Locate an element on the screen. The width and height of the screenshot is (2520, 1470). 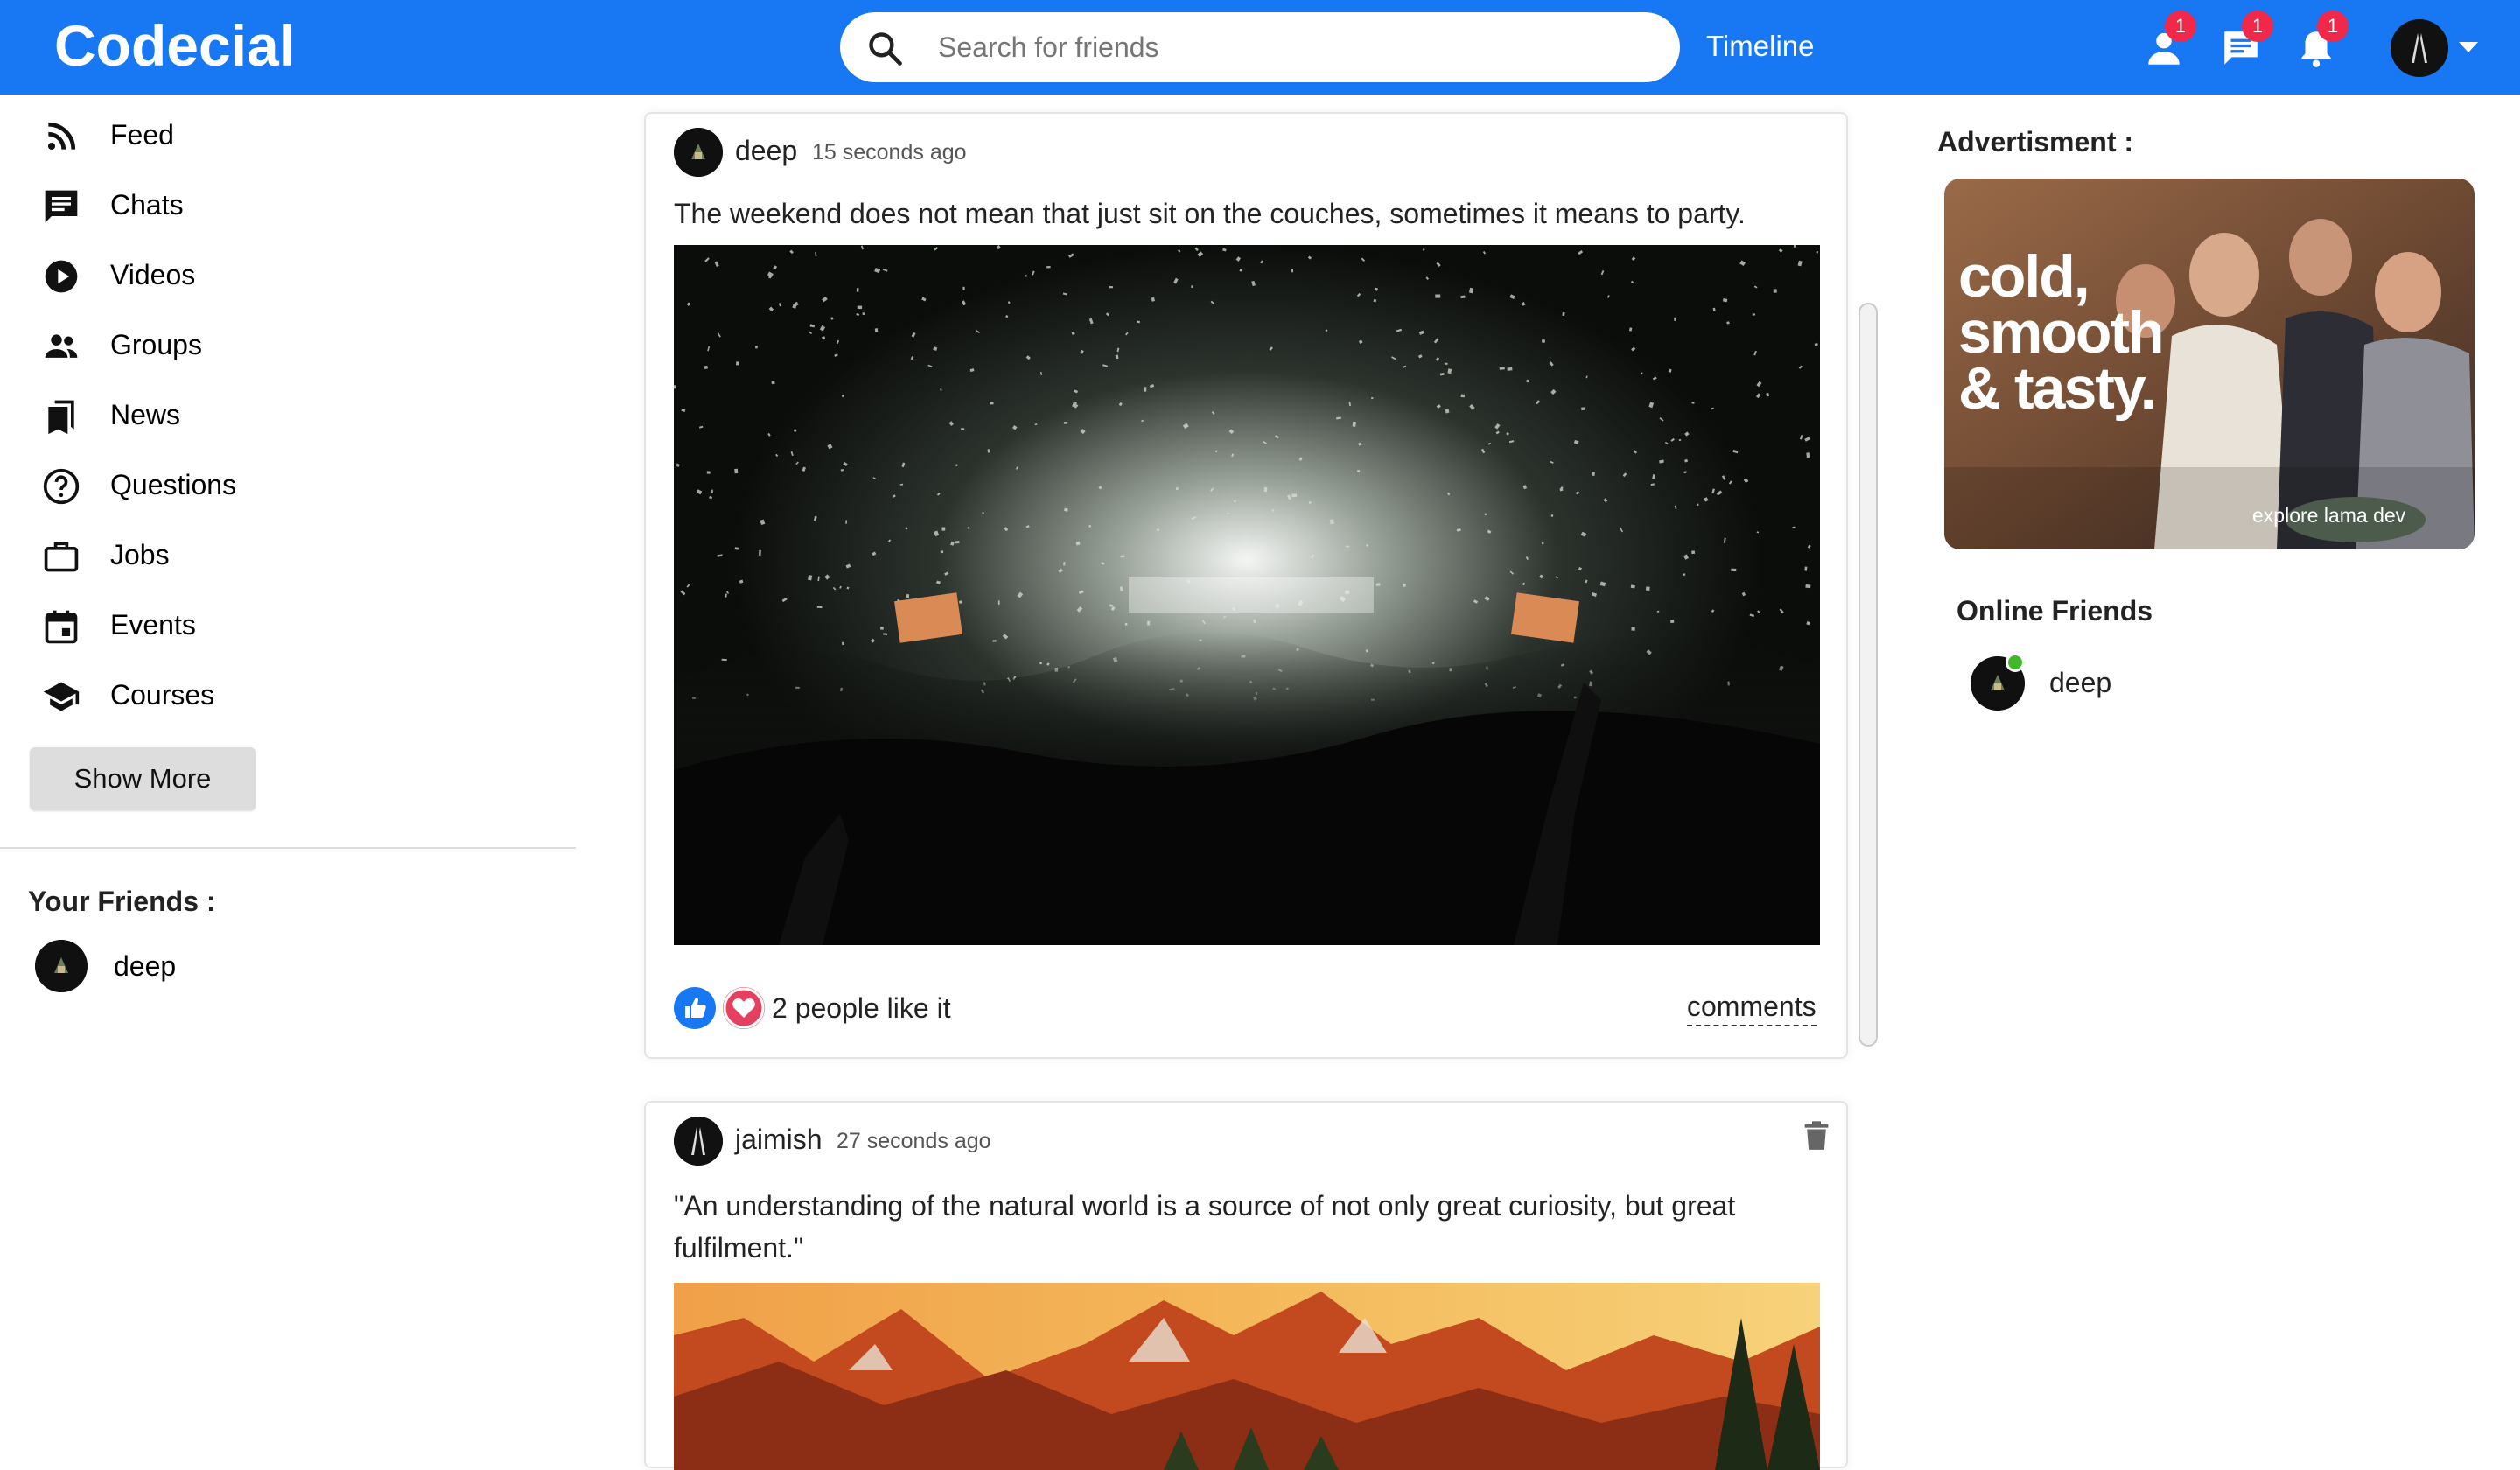
school-icon is located at coordinates (61, 696).